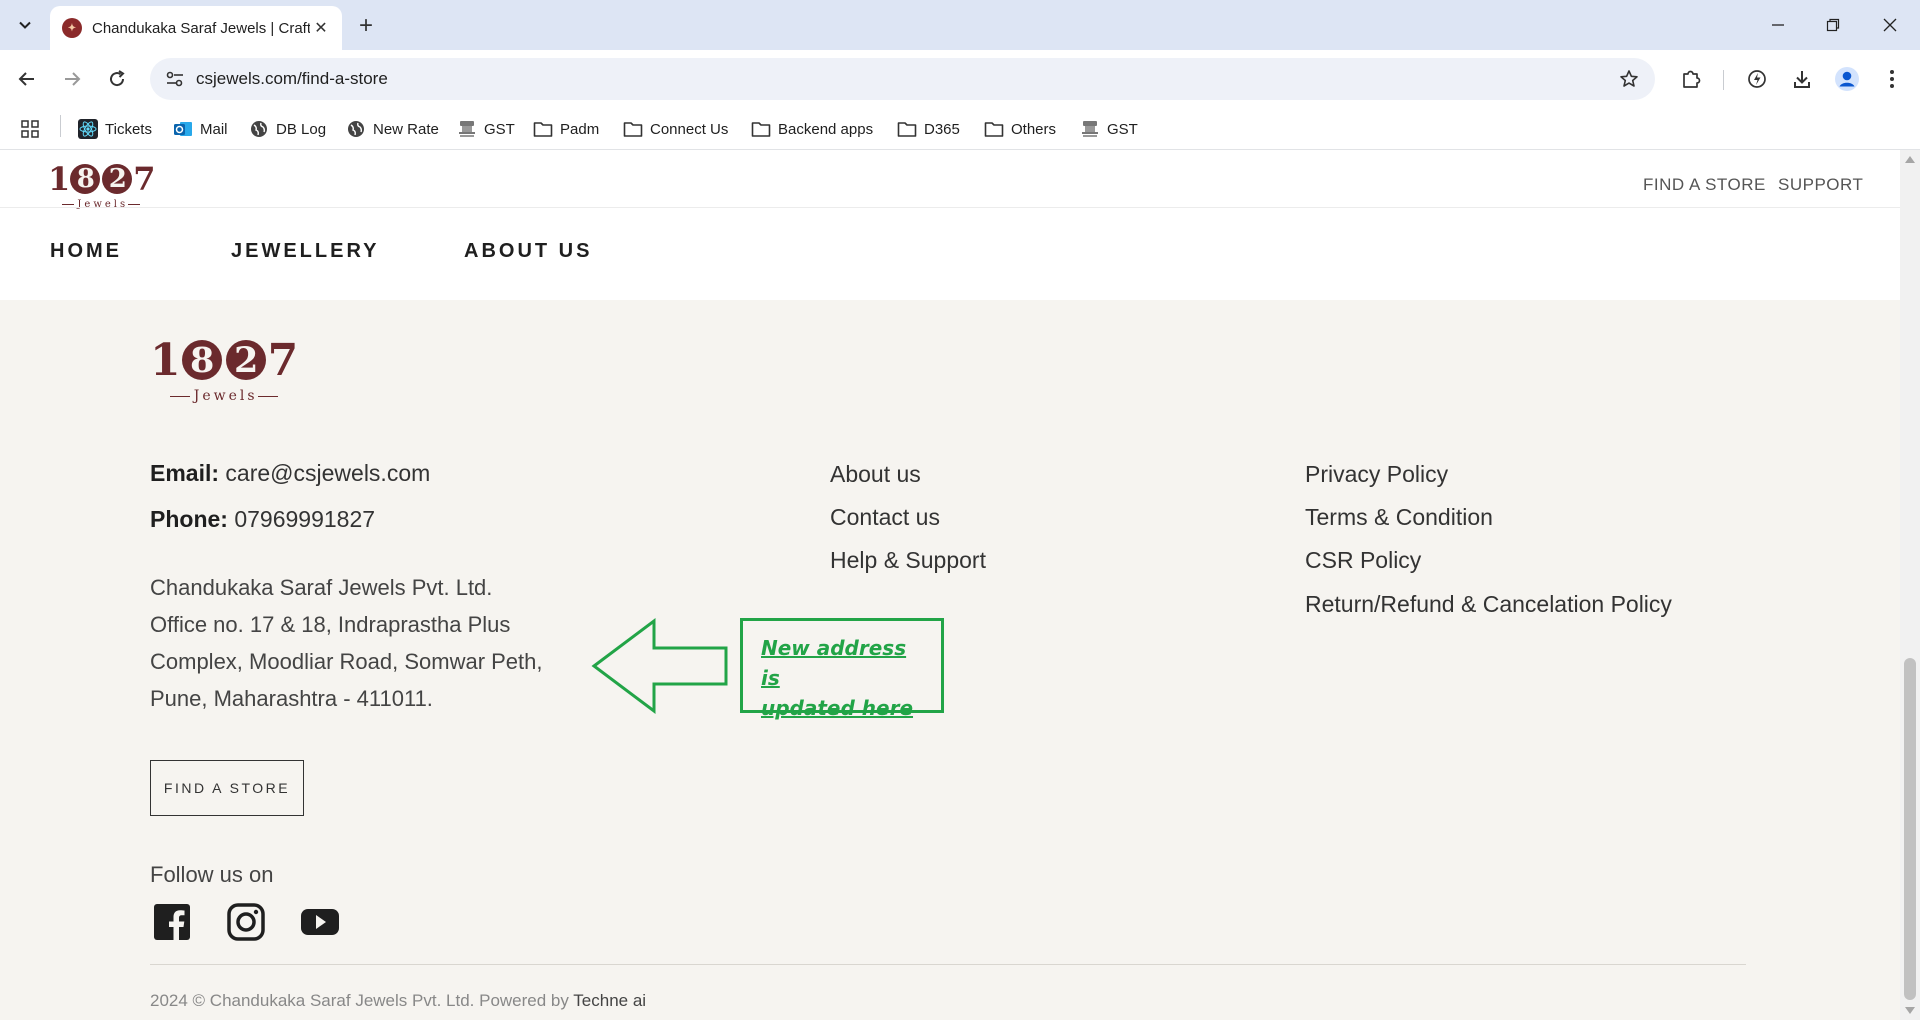 Image resolution: width=1920 pixels, height=1020 pixels. Describe the element at coordinates (948, 964) in the screenshot. I see `footer-divider` at that location.